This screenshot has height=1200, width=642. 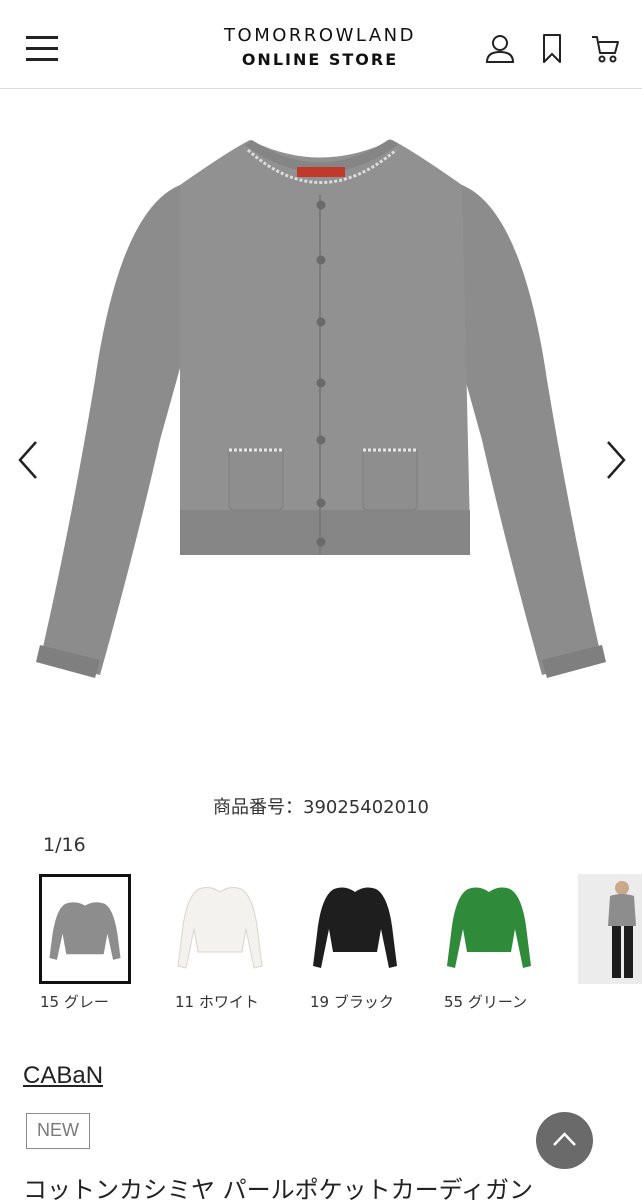 What do you see at coordinates (320, 35) in the screenshot?
I see `logo-line-1: TOMORROWLAND` at bounding box center [320, 35].